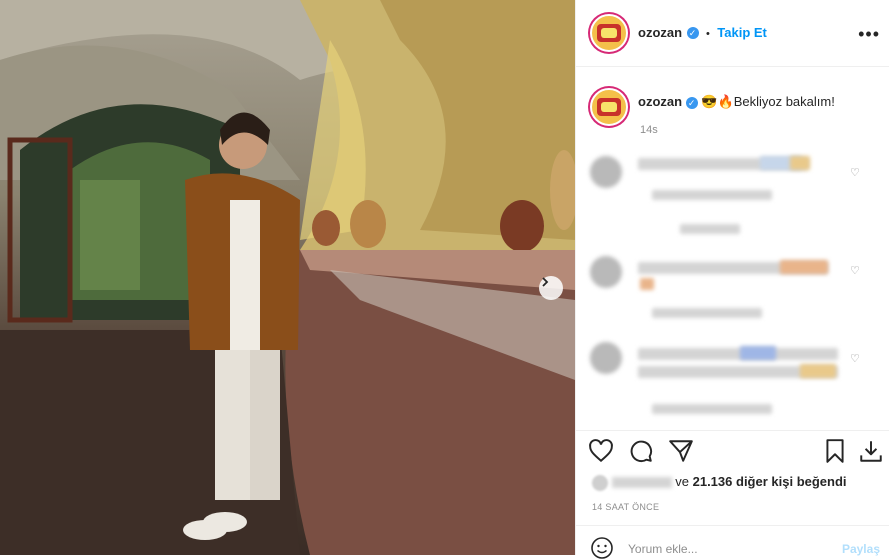  Describe the element at coordinates (784, 101) in the screenshot. I see `caption-text: Bekliyoz bakalım!` at that location.